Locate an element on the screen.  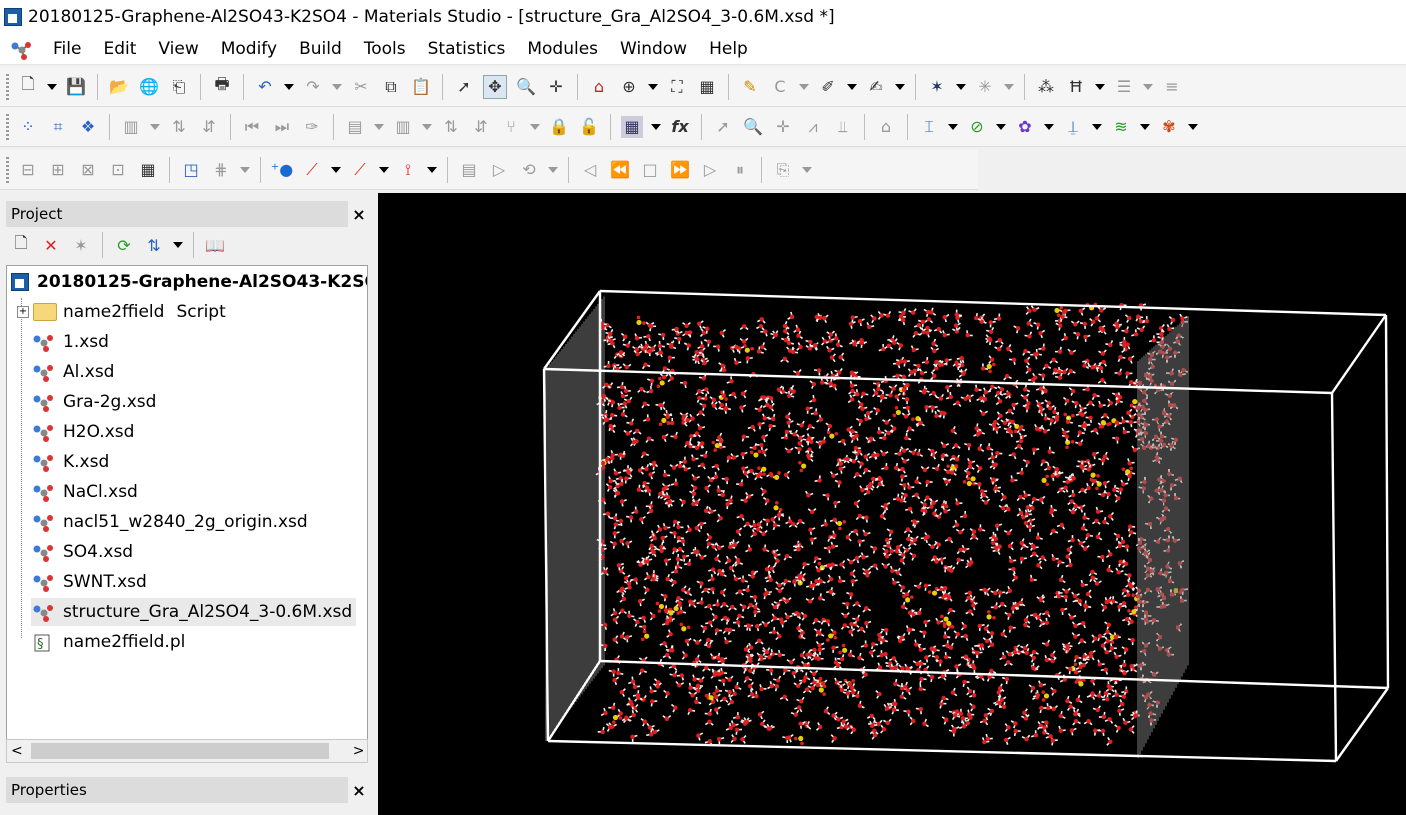
lattice-icon: ☰ is located at coordinates (1124, 87).